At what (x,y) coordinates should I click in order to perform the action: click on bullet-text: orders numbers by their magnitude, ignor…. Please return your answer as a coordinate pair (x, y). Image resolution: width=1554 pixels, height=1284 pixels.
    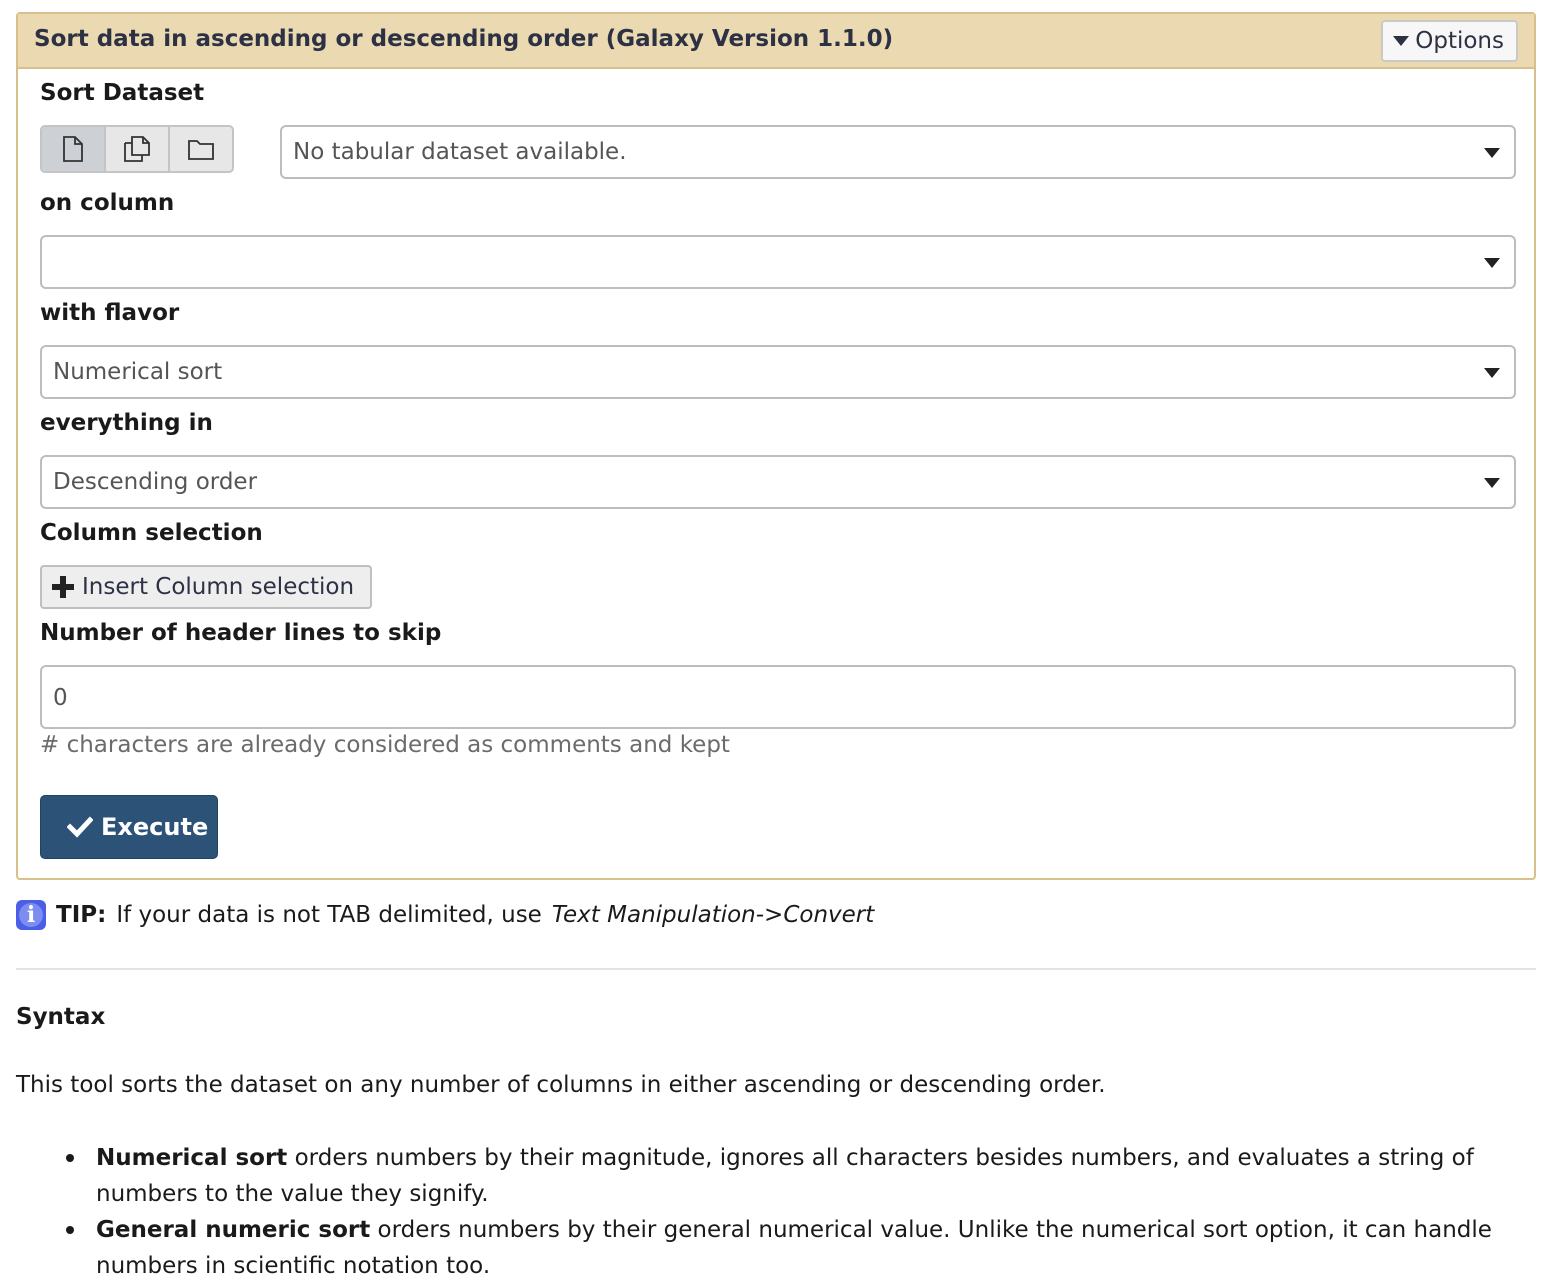
    Looking at the image, I should click on (785, 1176).